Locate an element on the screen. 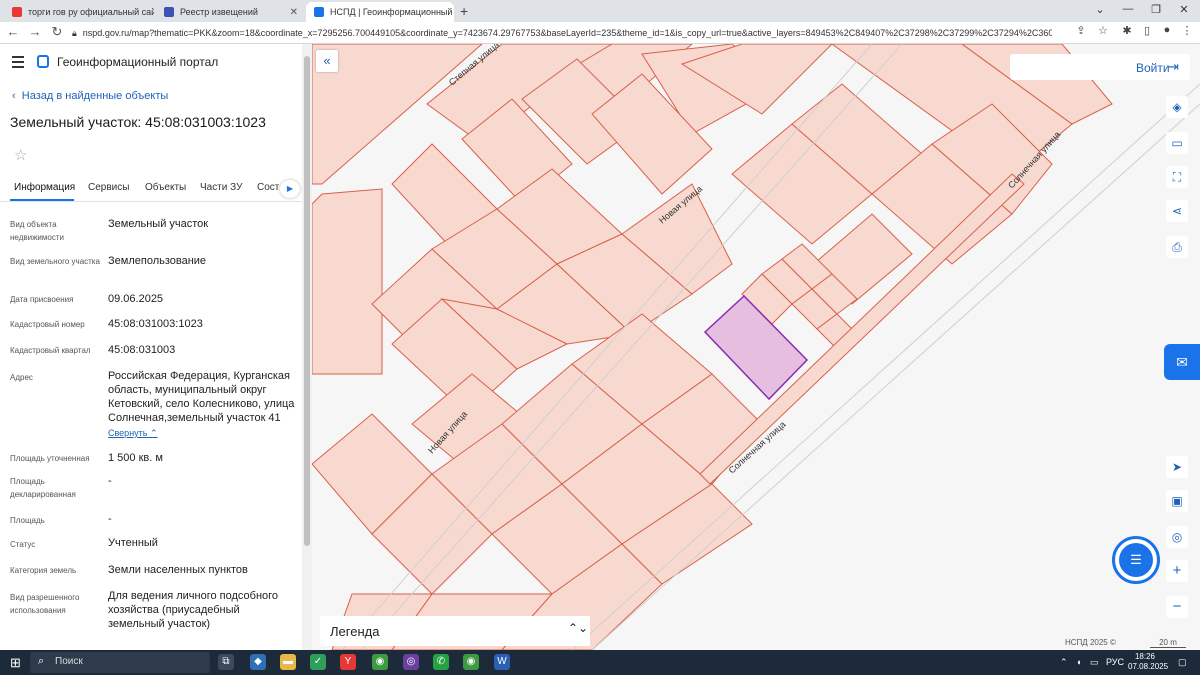  extensions-icon: ✱ is located at coordinates (1127, 30).